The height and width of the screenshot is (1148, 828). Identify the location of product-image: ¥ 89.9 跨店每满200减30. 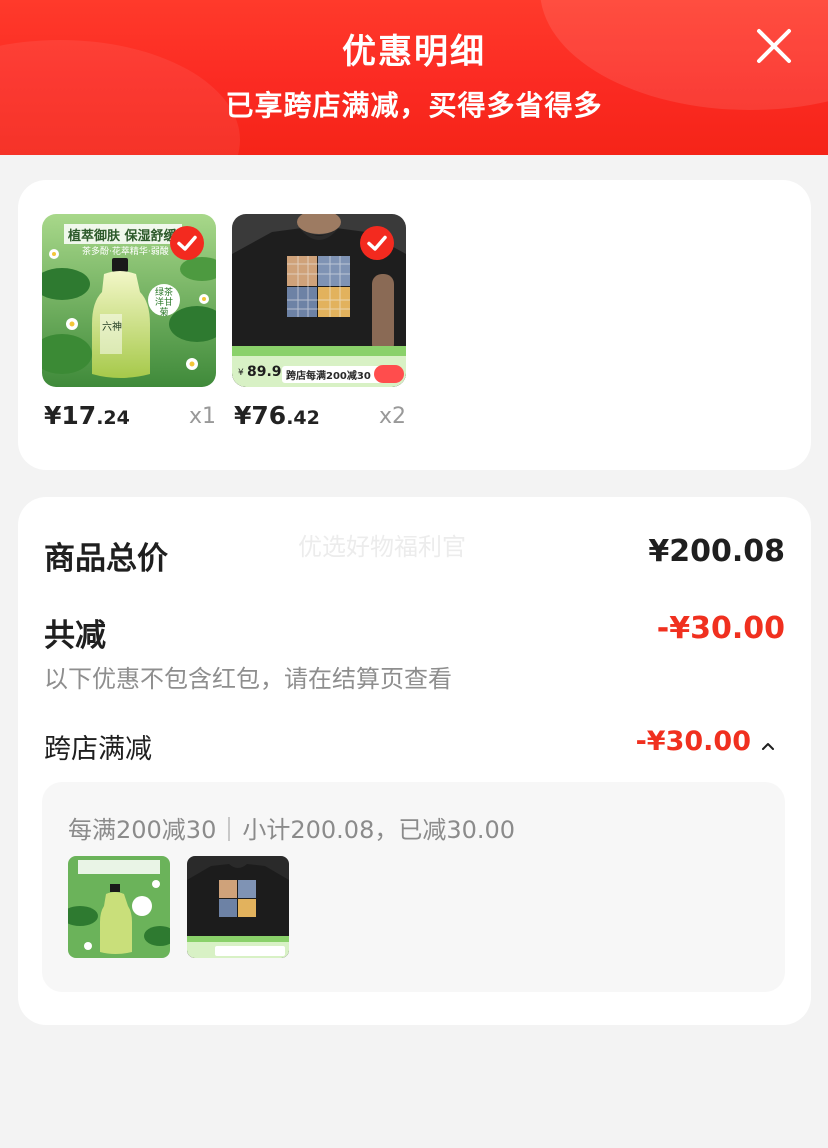
(319, 300).